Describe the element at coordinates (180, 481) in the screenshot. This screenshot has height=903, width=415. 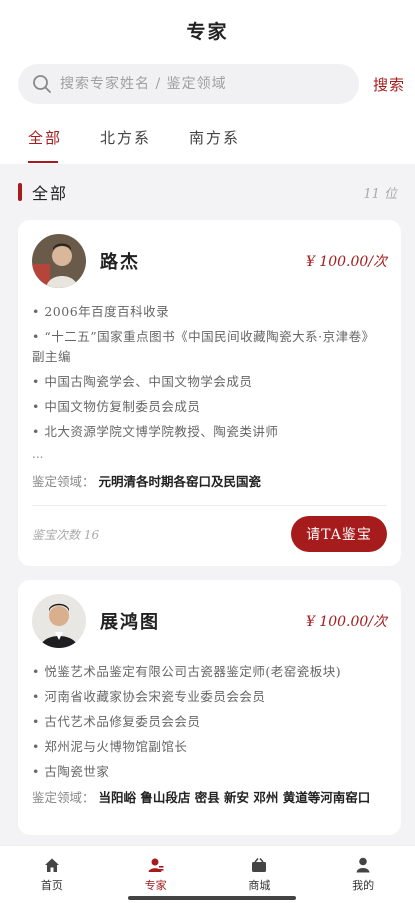
I see `field-value: 元明清各时期各窑口及民国瓷` at that location.